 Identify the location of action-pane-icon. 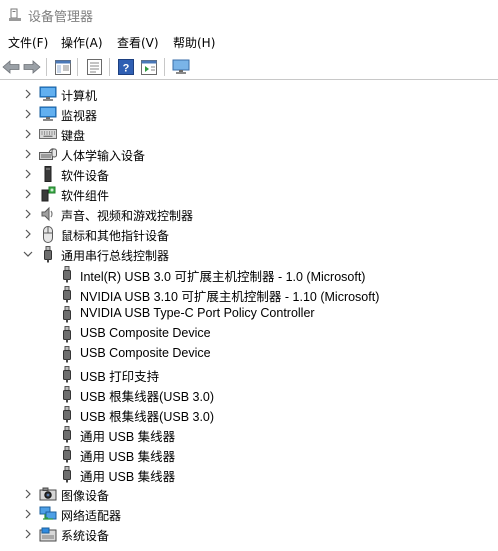
(149, 67).